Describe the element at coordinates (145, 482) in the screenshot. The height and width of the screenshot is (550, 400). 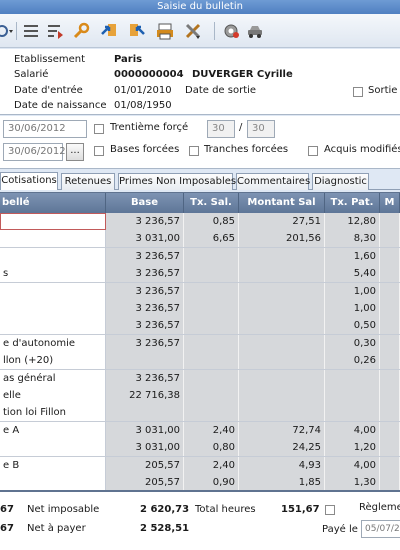
I see `cell-base: 205,57` at that location.